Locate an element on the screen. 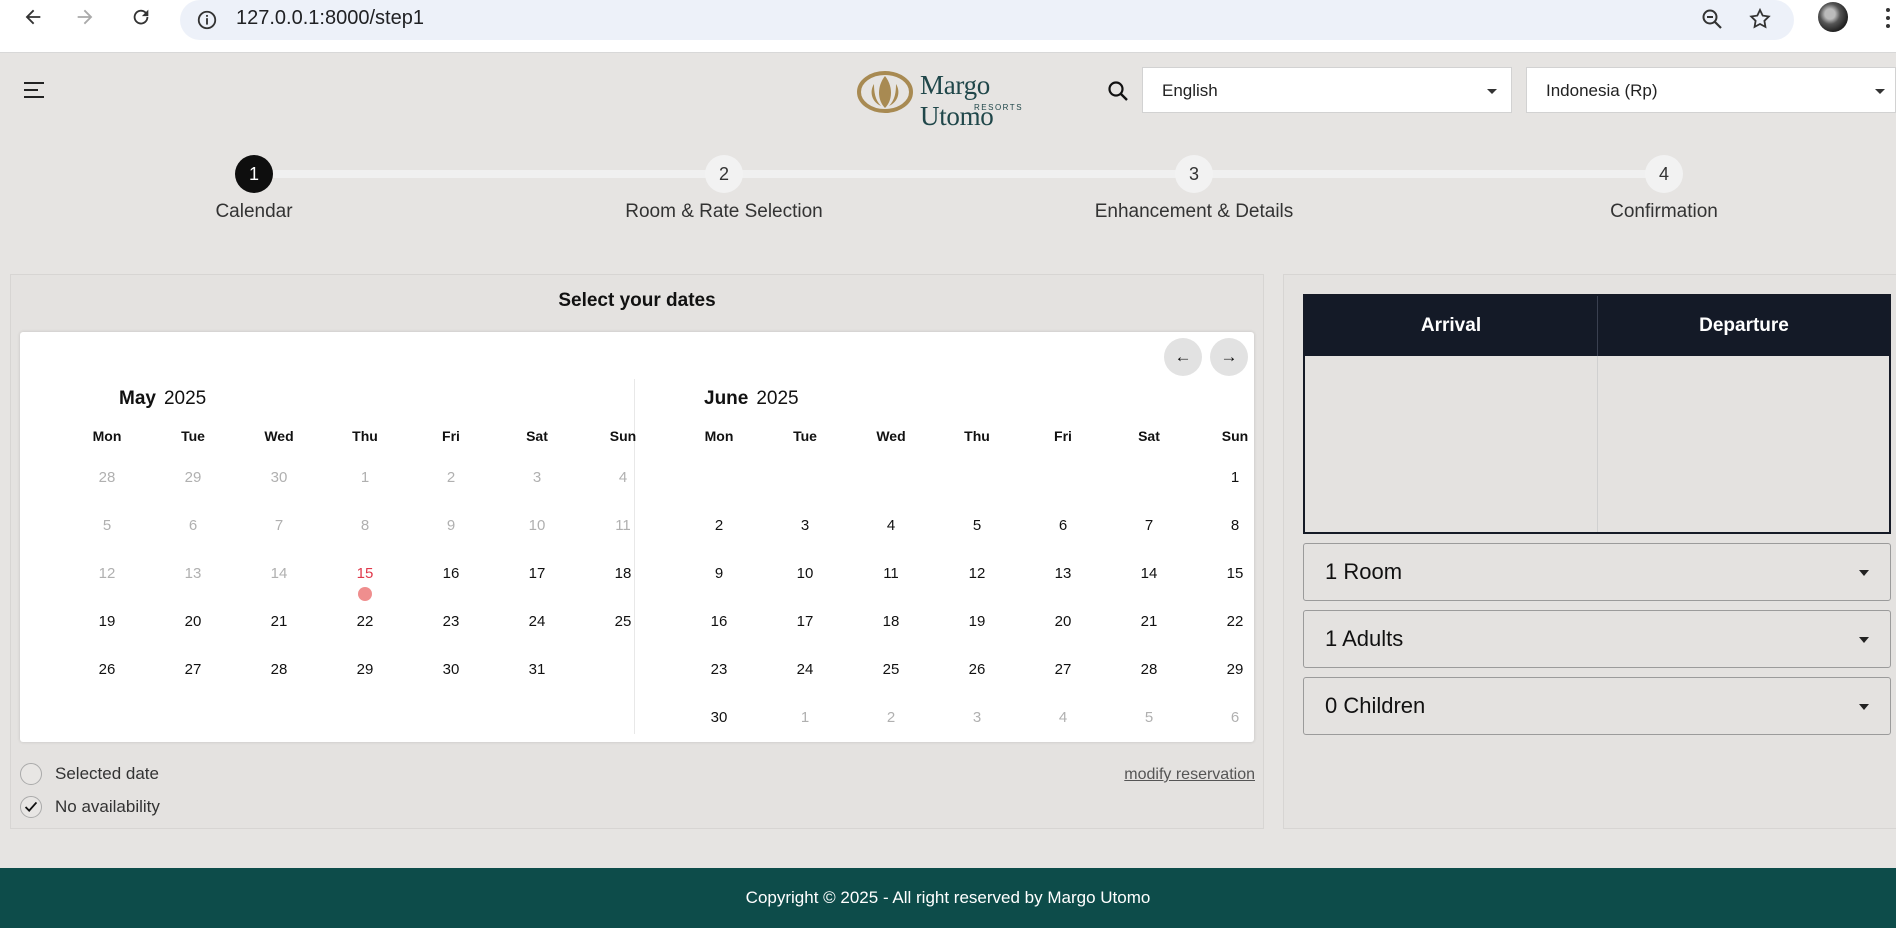 The height and width of the screenshot is (928, 1896). bookmark-star-icon is located at coordinates (1760, 21).